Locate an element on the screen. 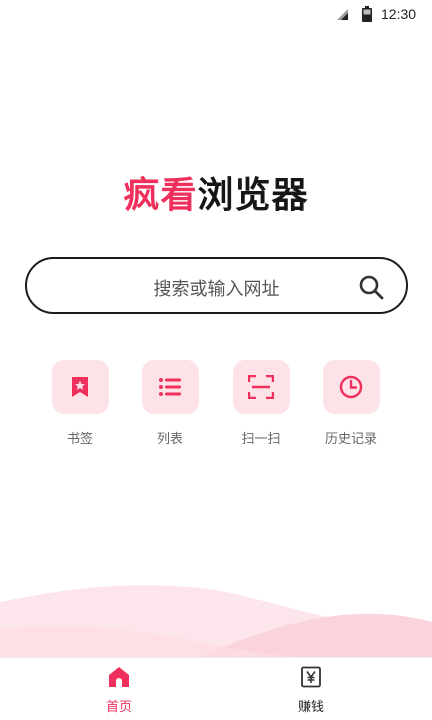  shortcut-scan-tile is located at coordinates (261, 387).